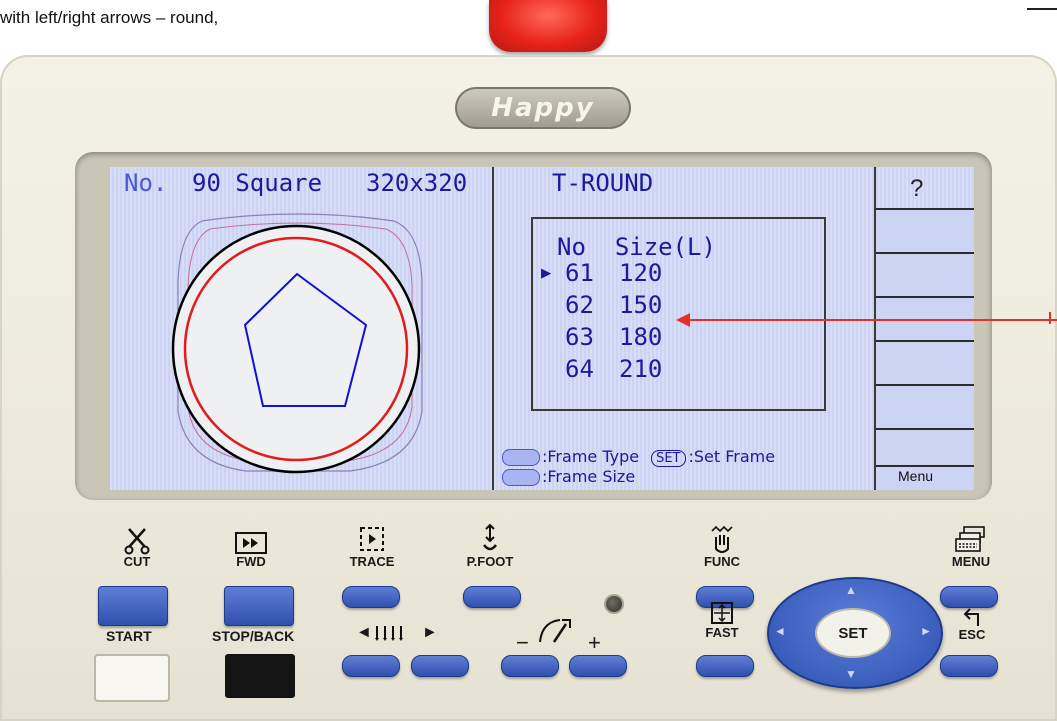  Describe the element at coordinates (725, 666) in the screenshot. I see `fast-button` at that location.